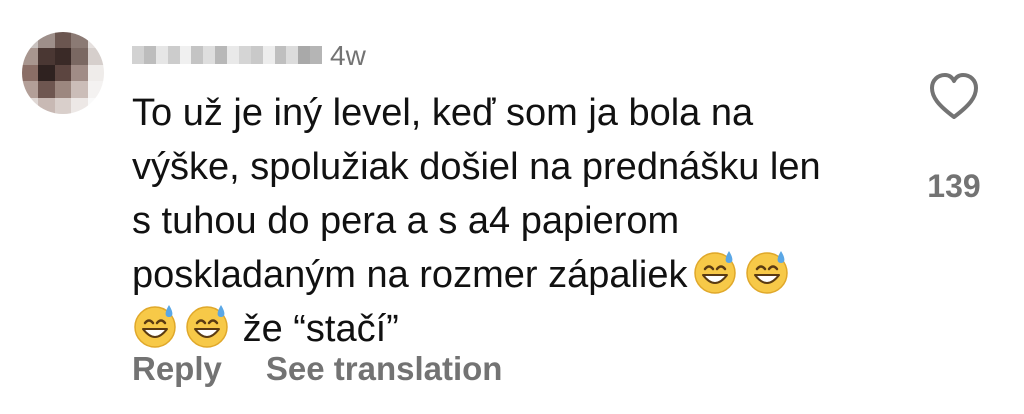 The height and width of the screenshot is (414, 1024). Describe the element at coordinates (954, 142) in the screenshot. I see `like-section: 139` at that location.